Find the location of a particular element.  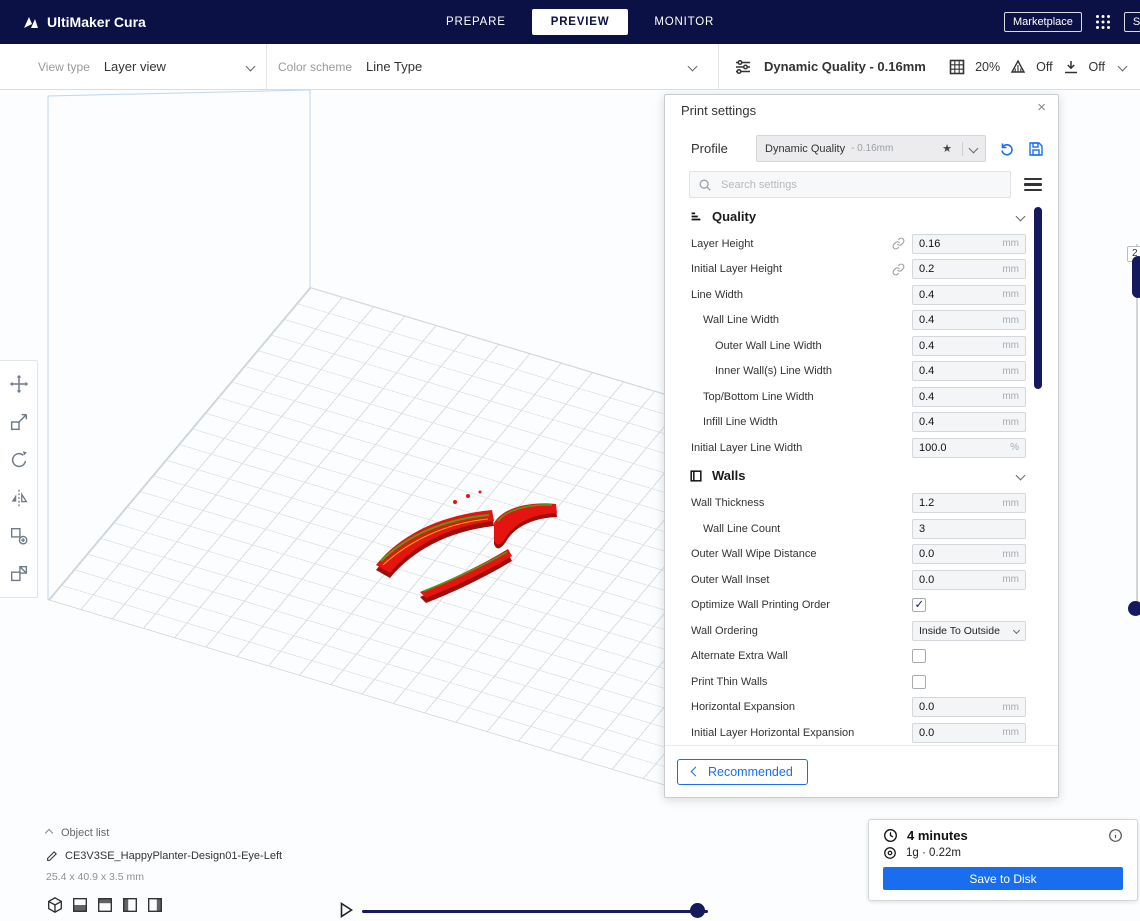

setting-row: Optimize Wall Printing Order is located at coordinates (861, 606).